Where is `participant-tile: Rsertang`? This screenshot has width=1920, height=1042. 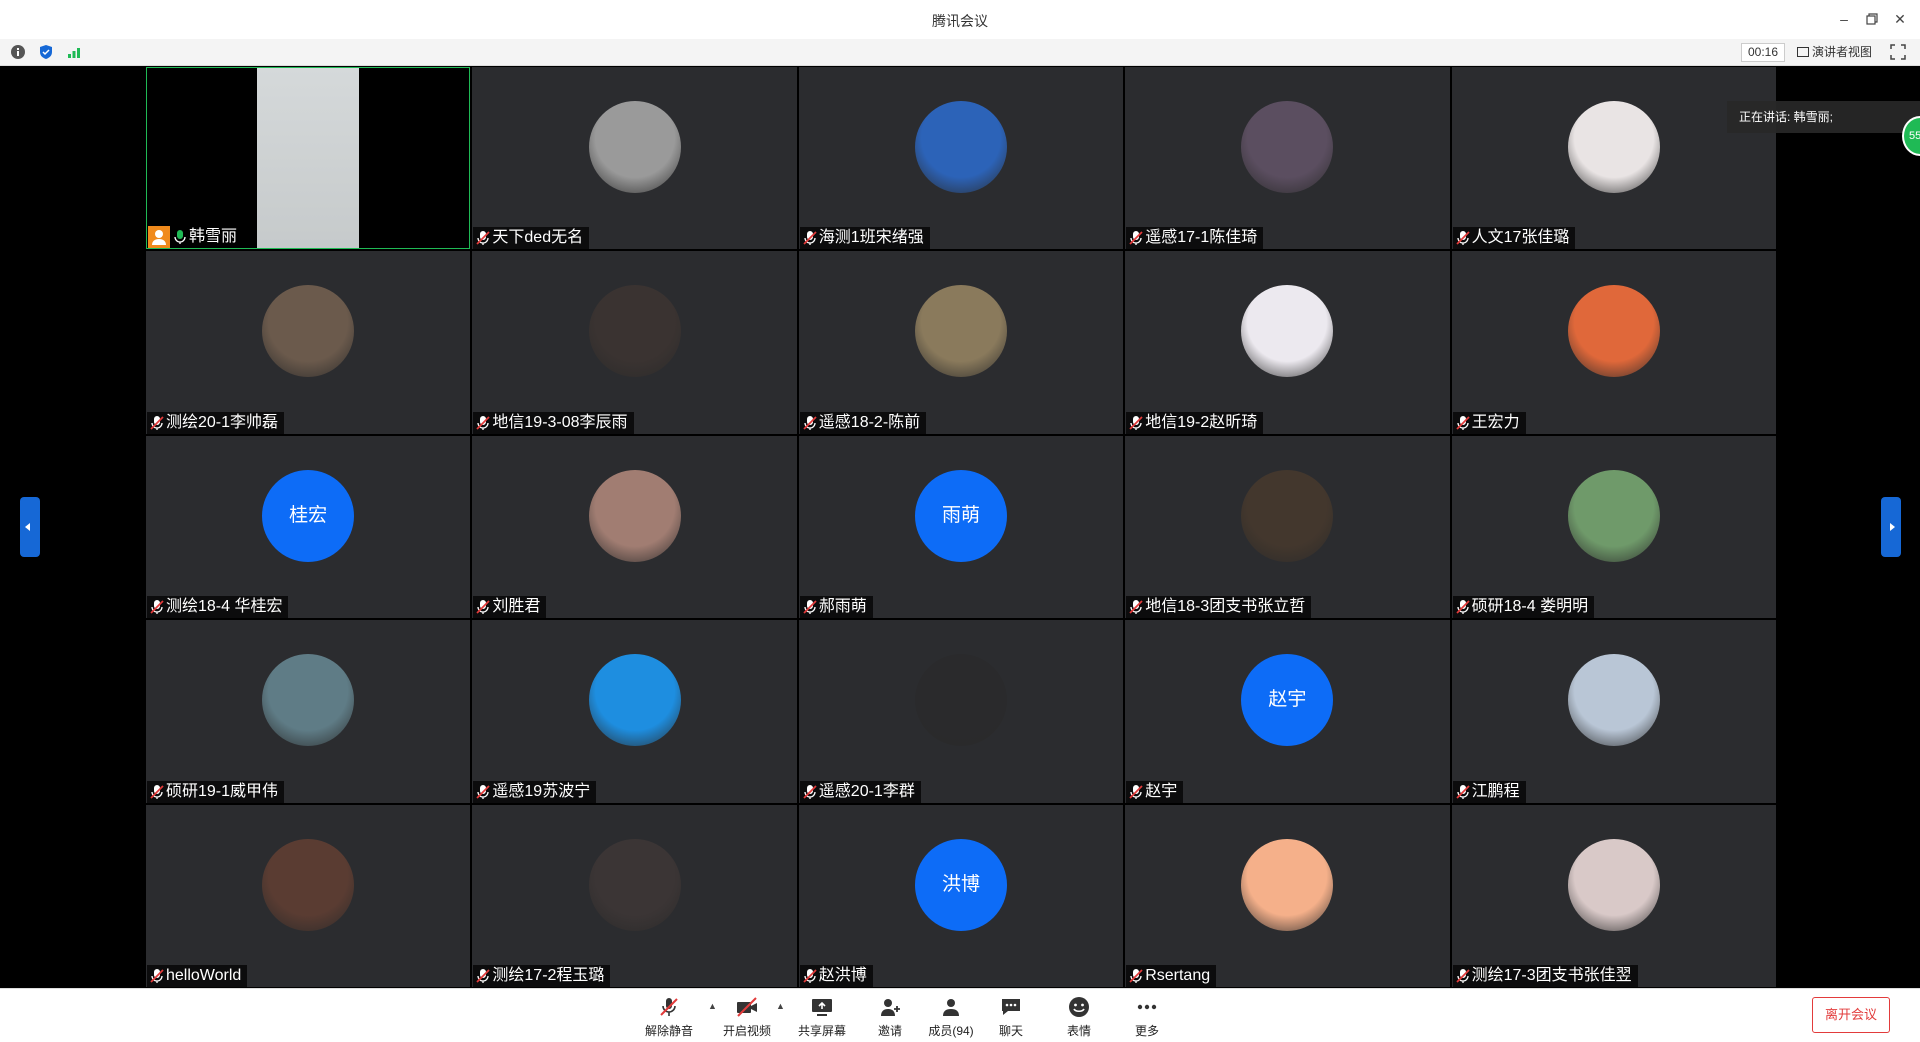 participant-tile: Rsertang is located at coordinates (1287, 895).